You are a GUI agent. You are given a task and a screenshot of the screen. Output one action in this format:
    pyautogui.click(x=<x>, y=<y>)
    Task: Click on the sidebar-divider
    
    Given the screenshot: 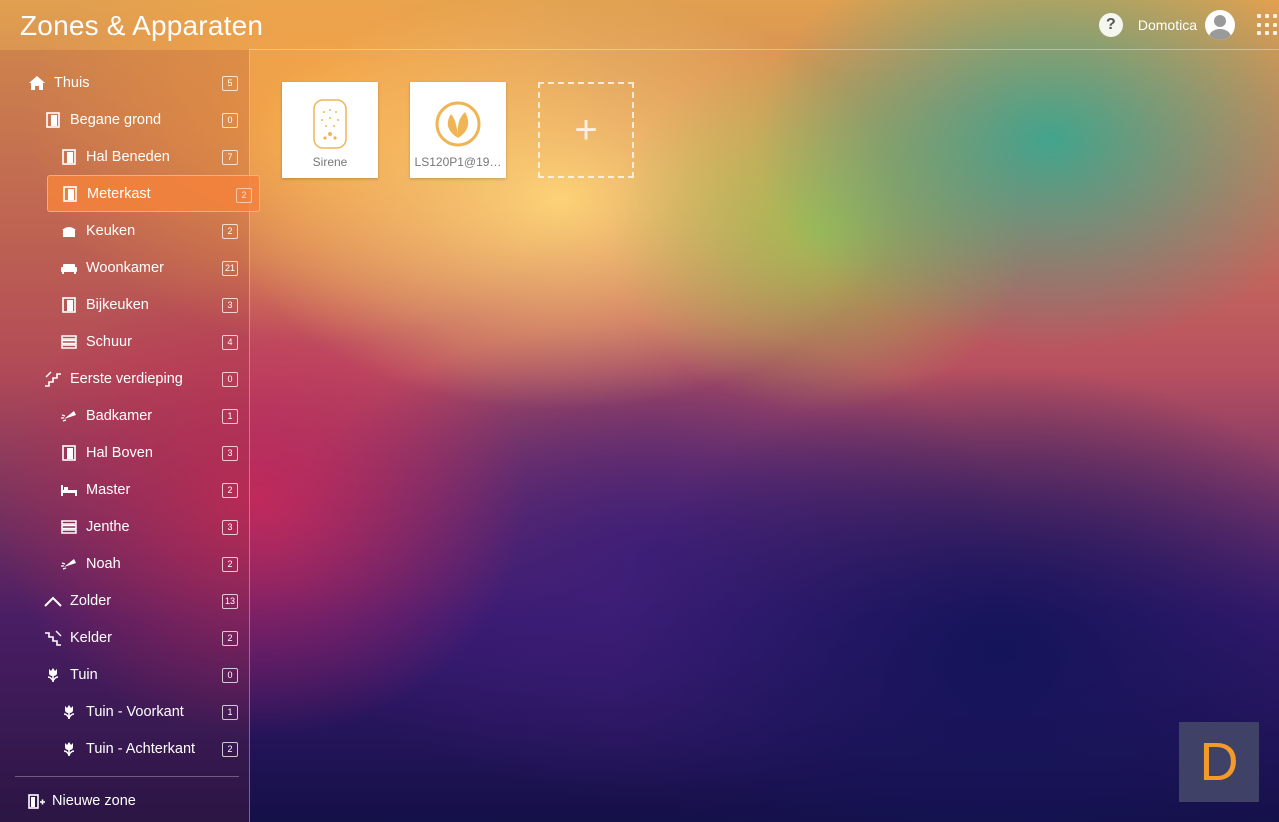 What is the action you would take?
    pyautogui.click(x=127, y=776)
    